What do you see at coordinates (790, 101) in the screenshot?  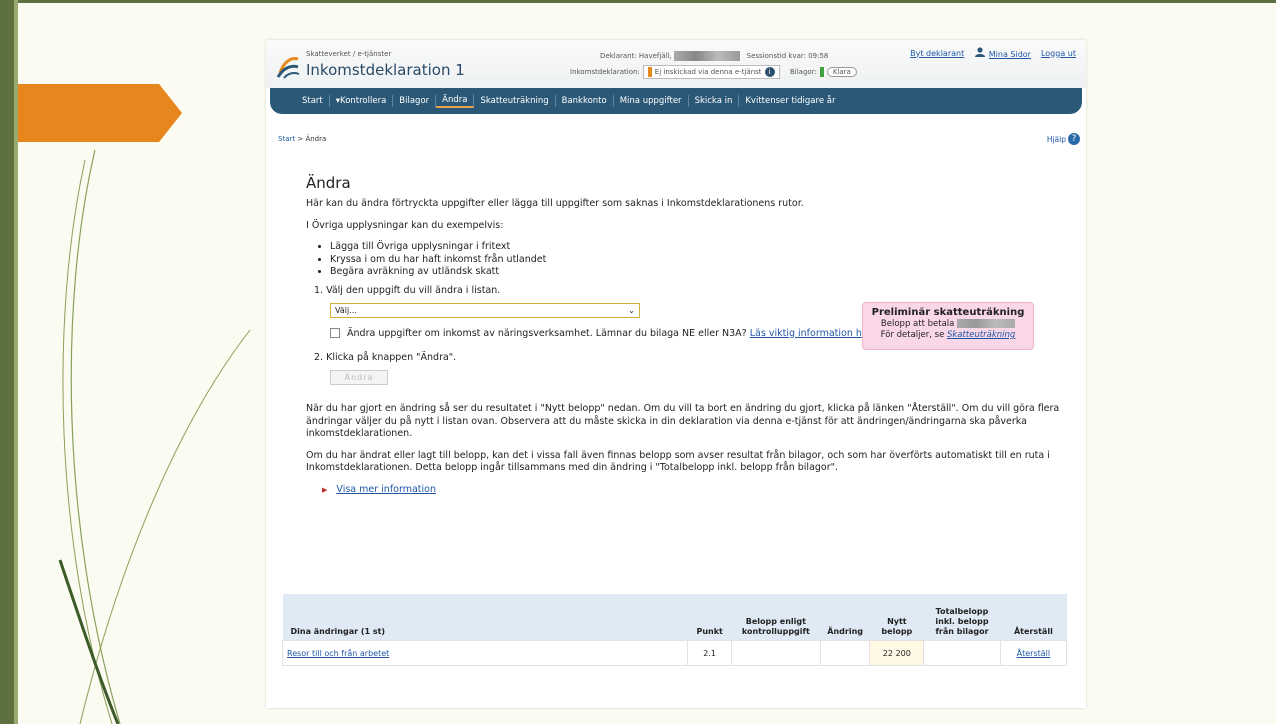 I see `nav-kvittenser: Kvittenser tidigare år` at bounding box center [790, 101].